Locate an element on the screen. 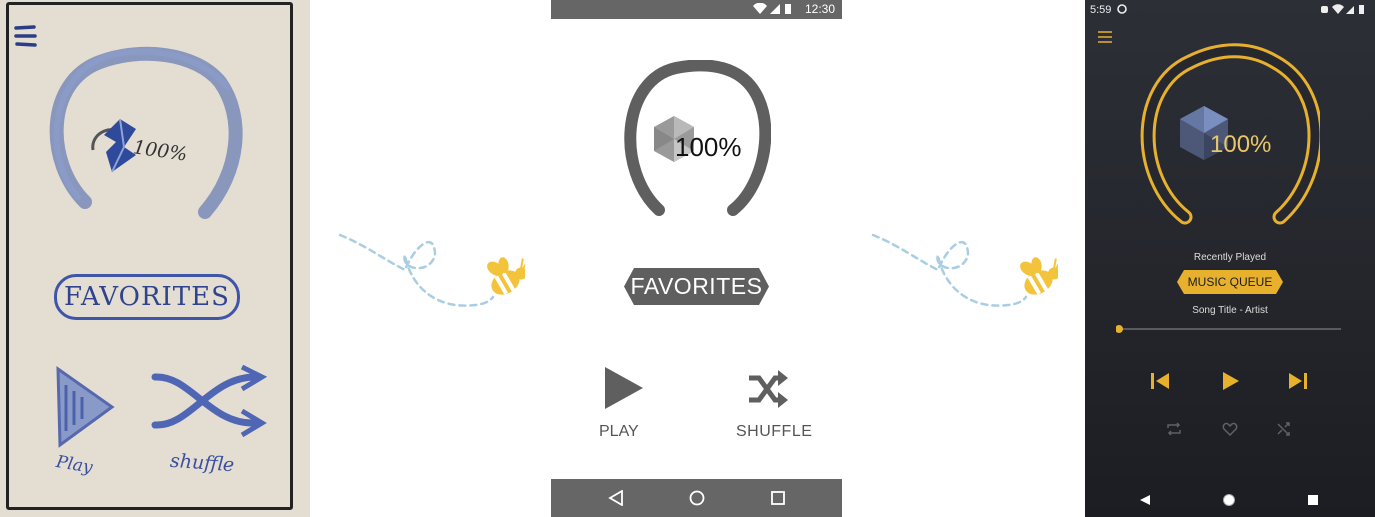  status-time: 12:30 is located at coordinates (819, 9).